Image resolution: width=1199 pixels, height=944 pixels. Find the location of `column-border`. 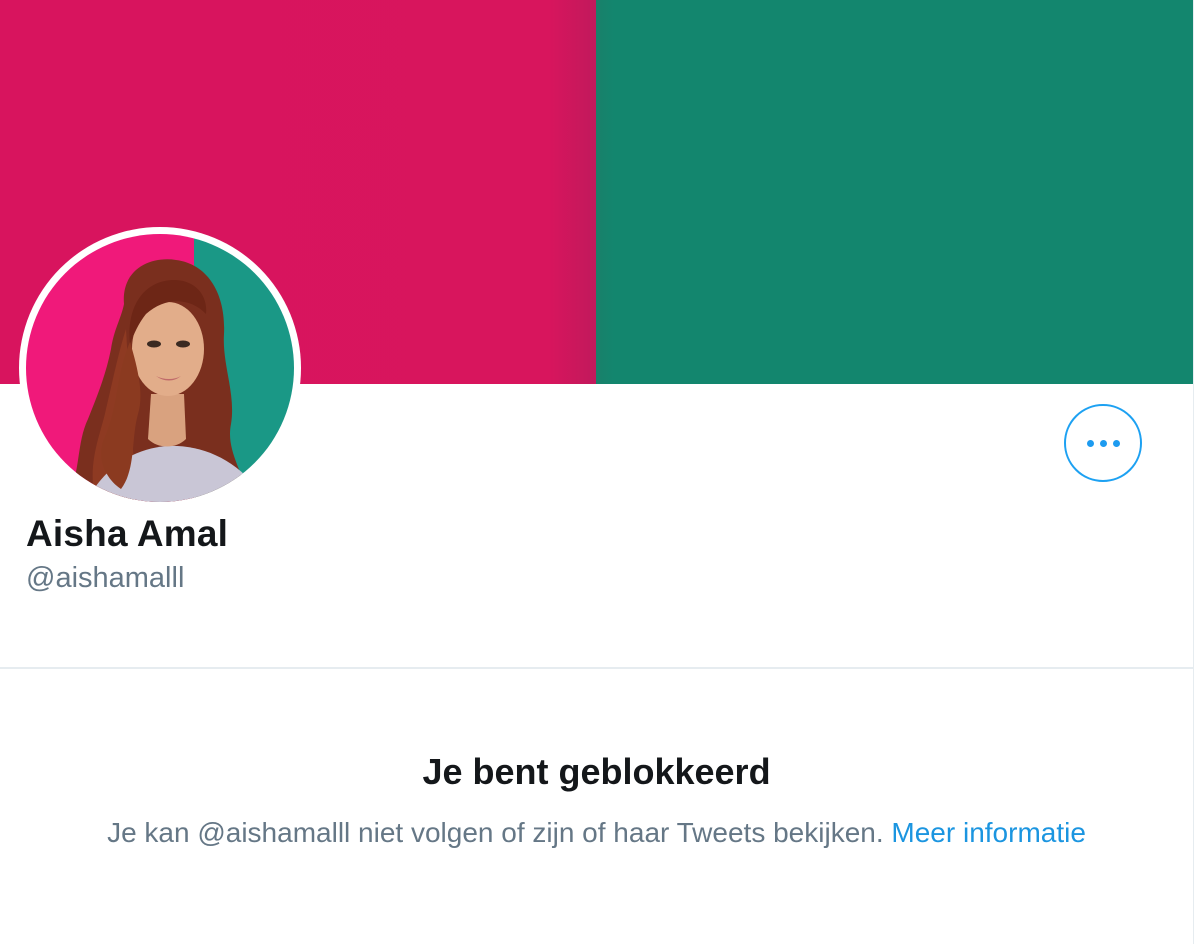

column-border is located at coordinates (1193, 472).